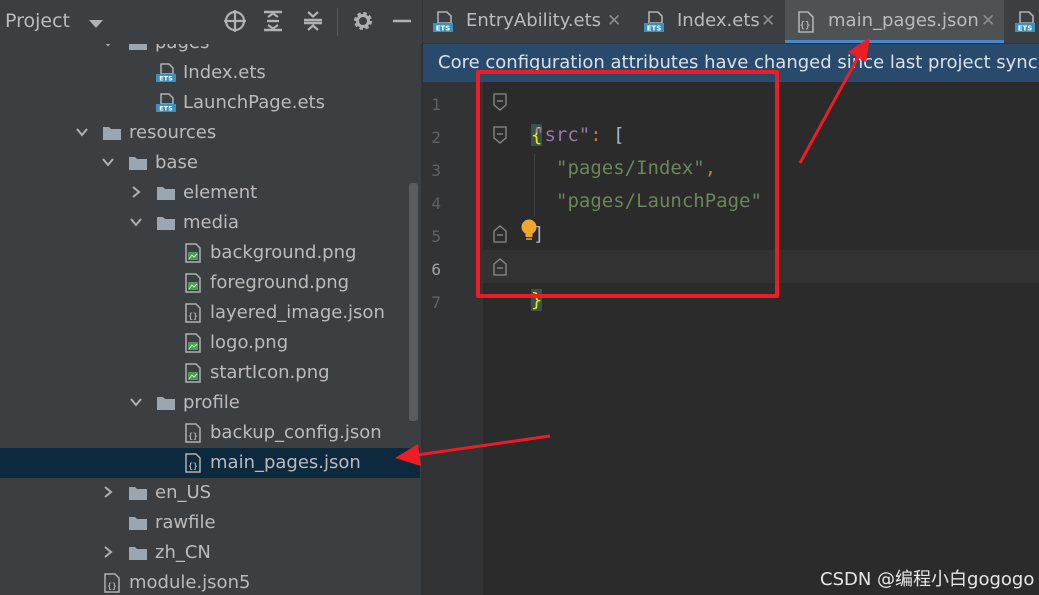 This screenshot has width=1039, height=595. I want to click on tree-item-label: element, so click(220, 192).